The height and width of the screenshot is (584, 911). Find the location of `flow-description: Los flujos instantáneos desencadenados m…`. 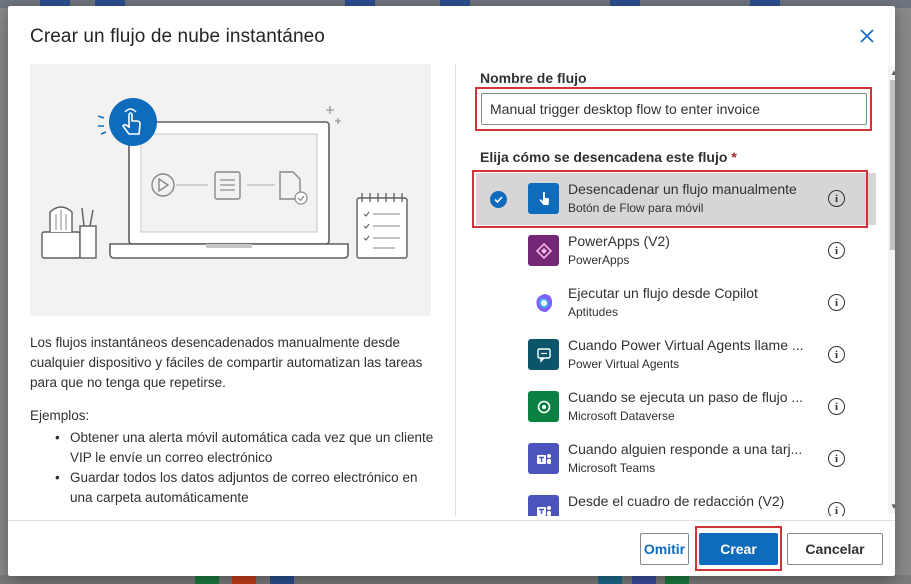

flow-description: Los flujos instantáneos desencadenados m… is located at coordinates (226, 362).